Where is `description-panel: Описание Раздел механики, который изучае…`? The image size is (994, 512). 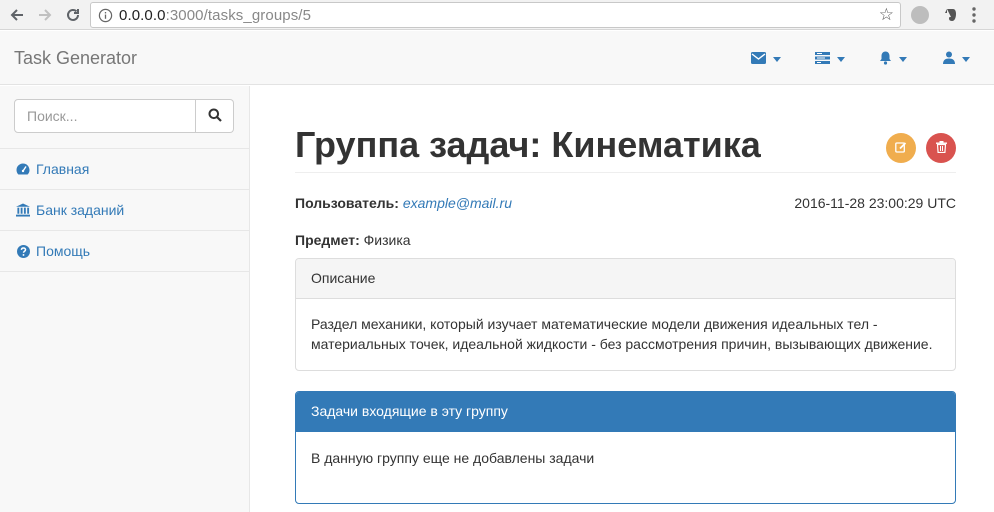
description-panel: Описание Раздел механики, который изучае… is located at coordinates (625, 314).